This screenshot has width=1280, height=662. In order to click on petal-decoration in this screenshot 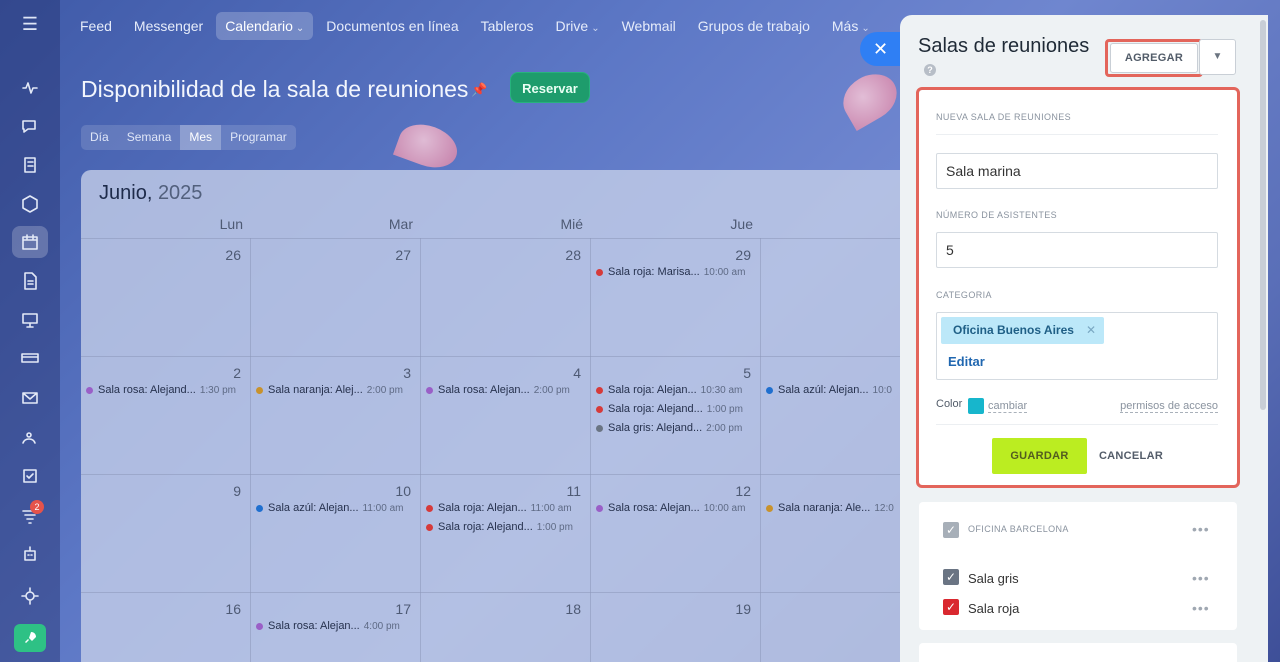, I will do `click(428, 146)`.